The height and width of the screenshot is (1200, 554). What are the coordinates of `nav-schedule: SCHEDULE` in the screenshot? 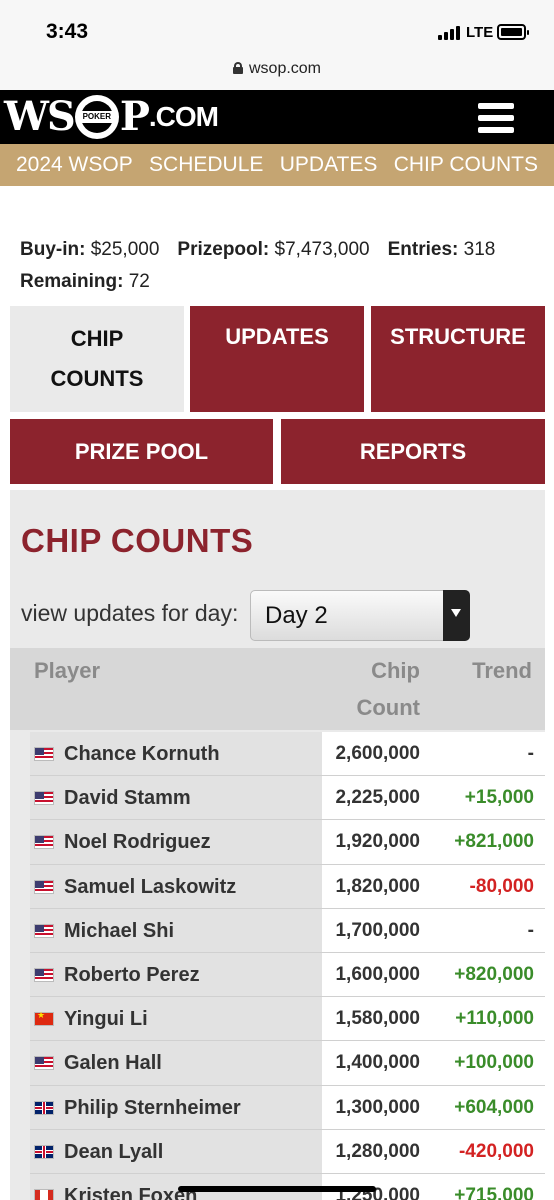 It's located at (206, 165).